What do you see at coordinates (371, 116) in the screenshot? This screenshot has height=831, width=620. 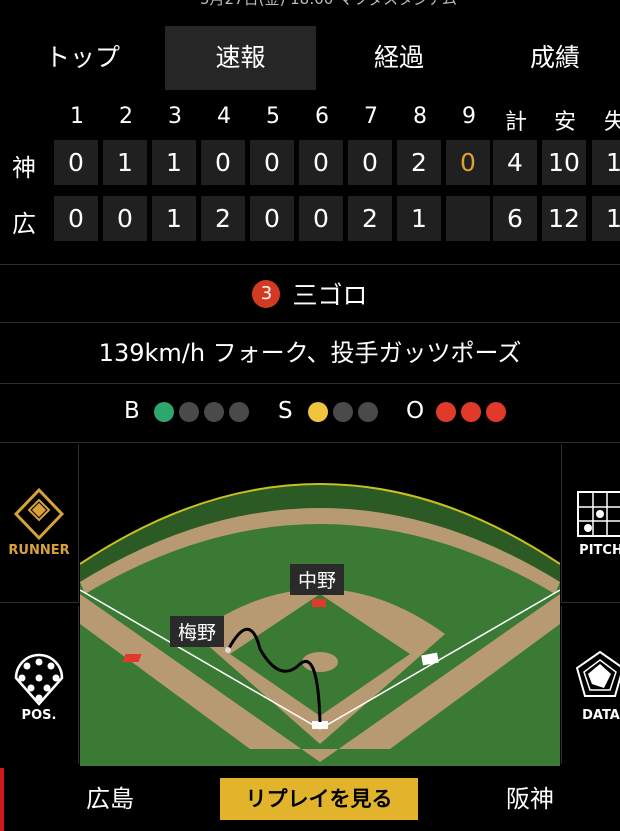 I see `inning-header: 7` at bounding box center [371, 116].